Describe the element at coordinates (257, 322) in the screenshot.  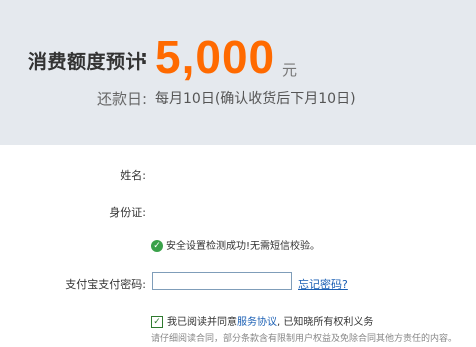
I see `service-agreement-link: 服务协议` at that location.